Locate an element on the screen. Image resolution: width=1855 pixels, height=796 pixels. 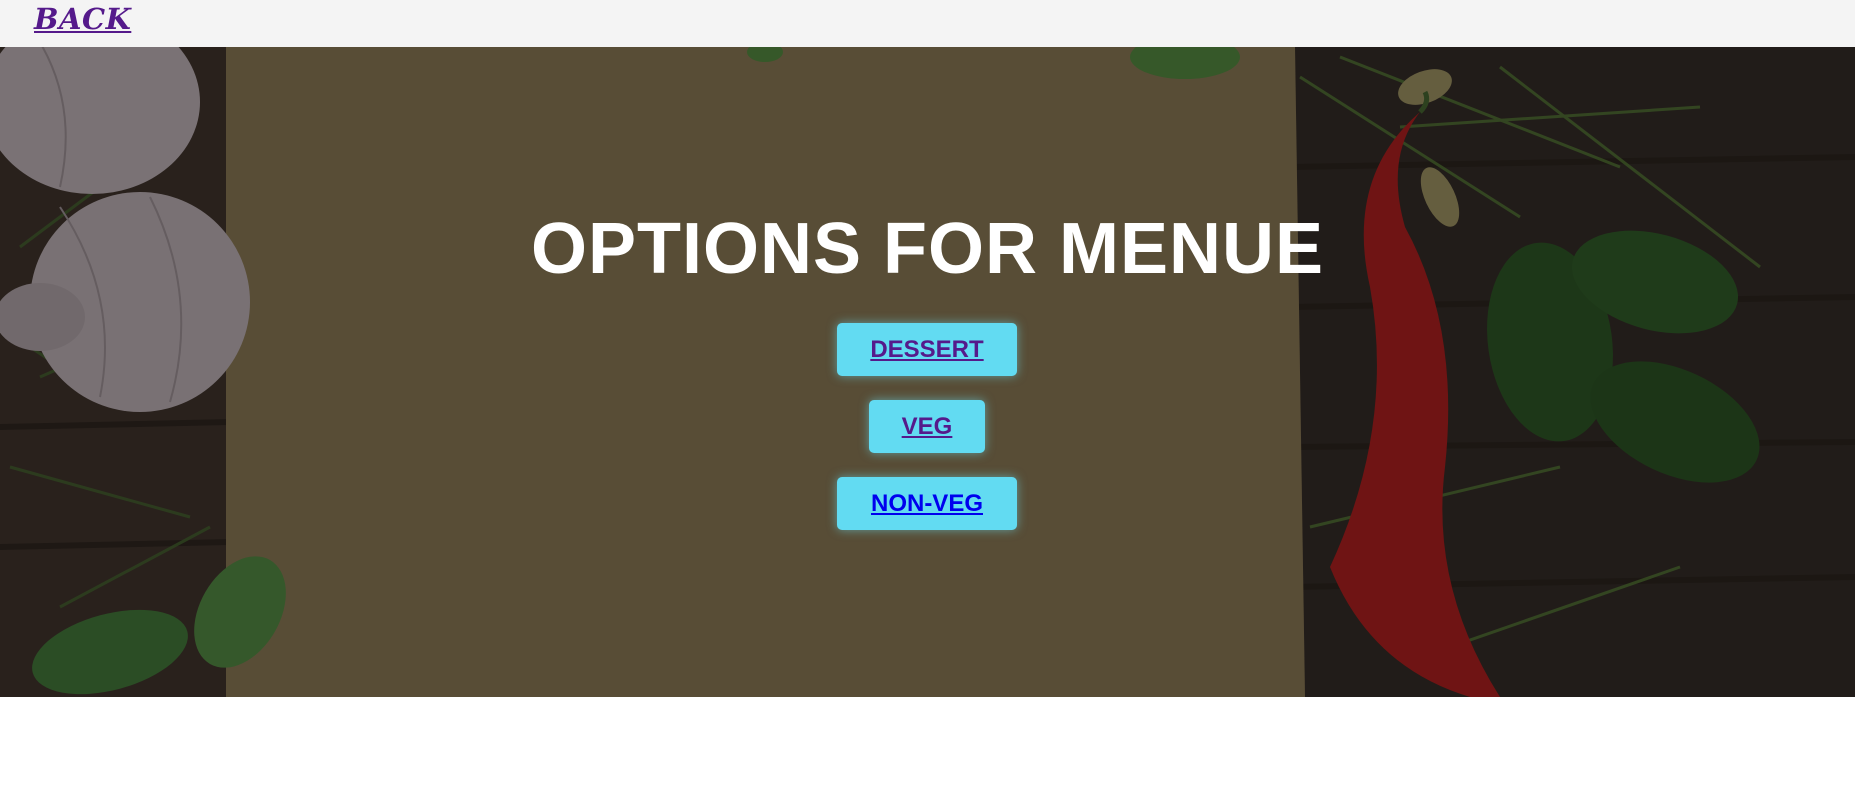
non-veg-option-button: NON-VEG is located at coordinates (927, 503).